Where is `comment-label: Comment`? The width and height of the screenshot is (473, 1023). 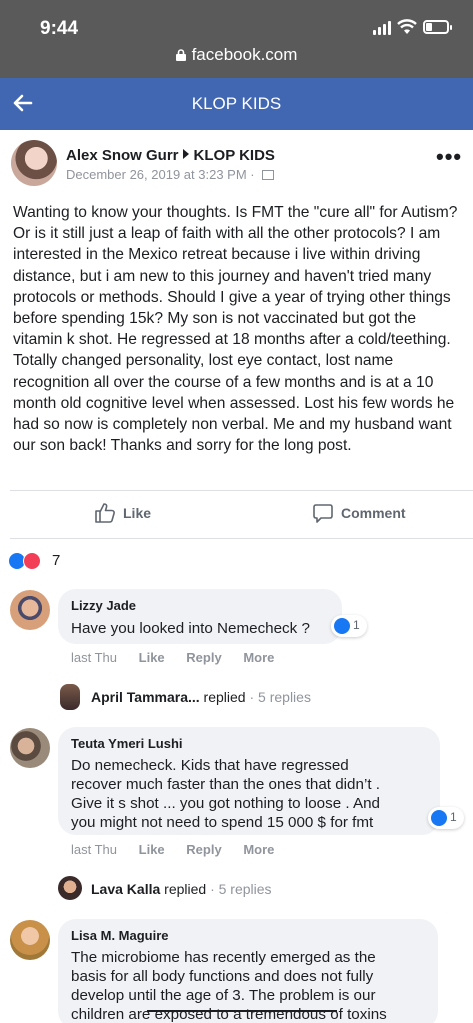 comment-label: Comment is located at coordinates (373, 513).